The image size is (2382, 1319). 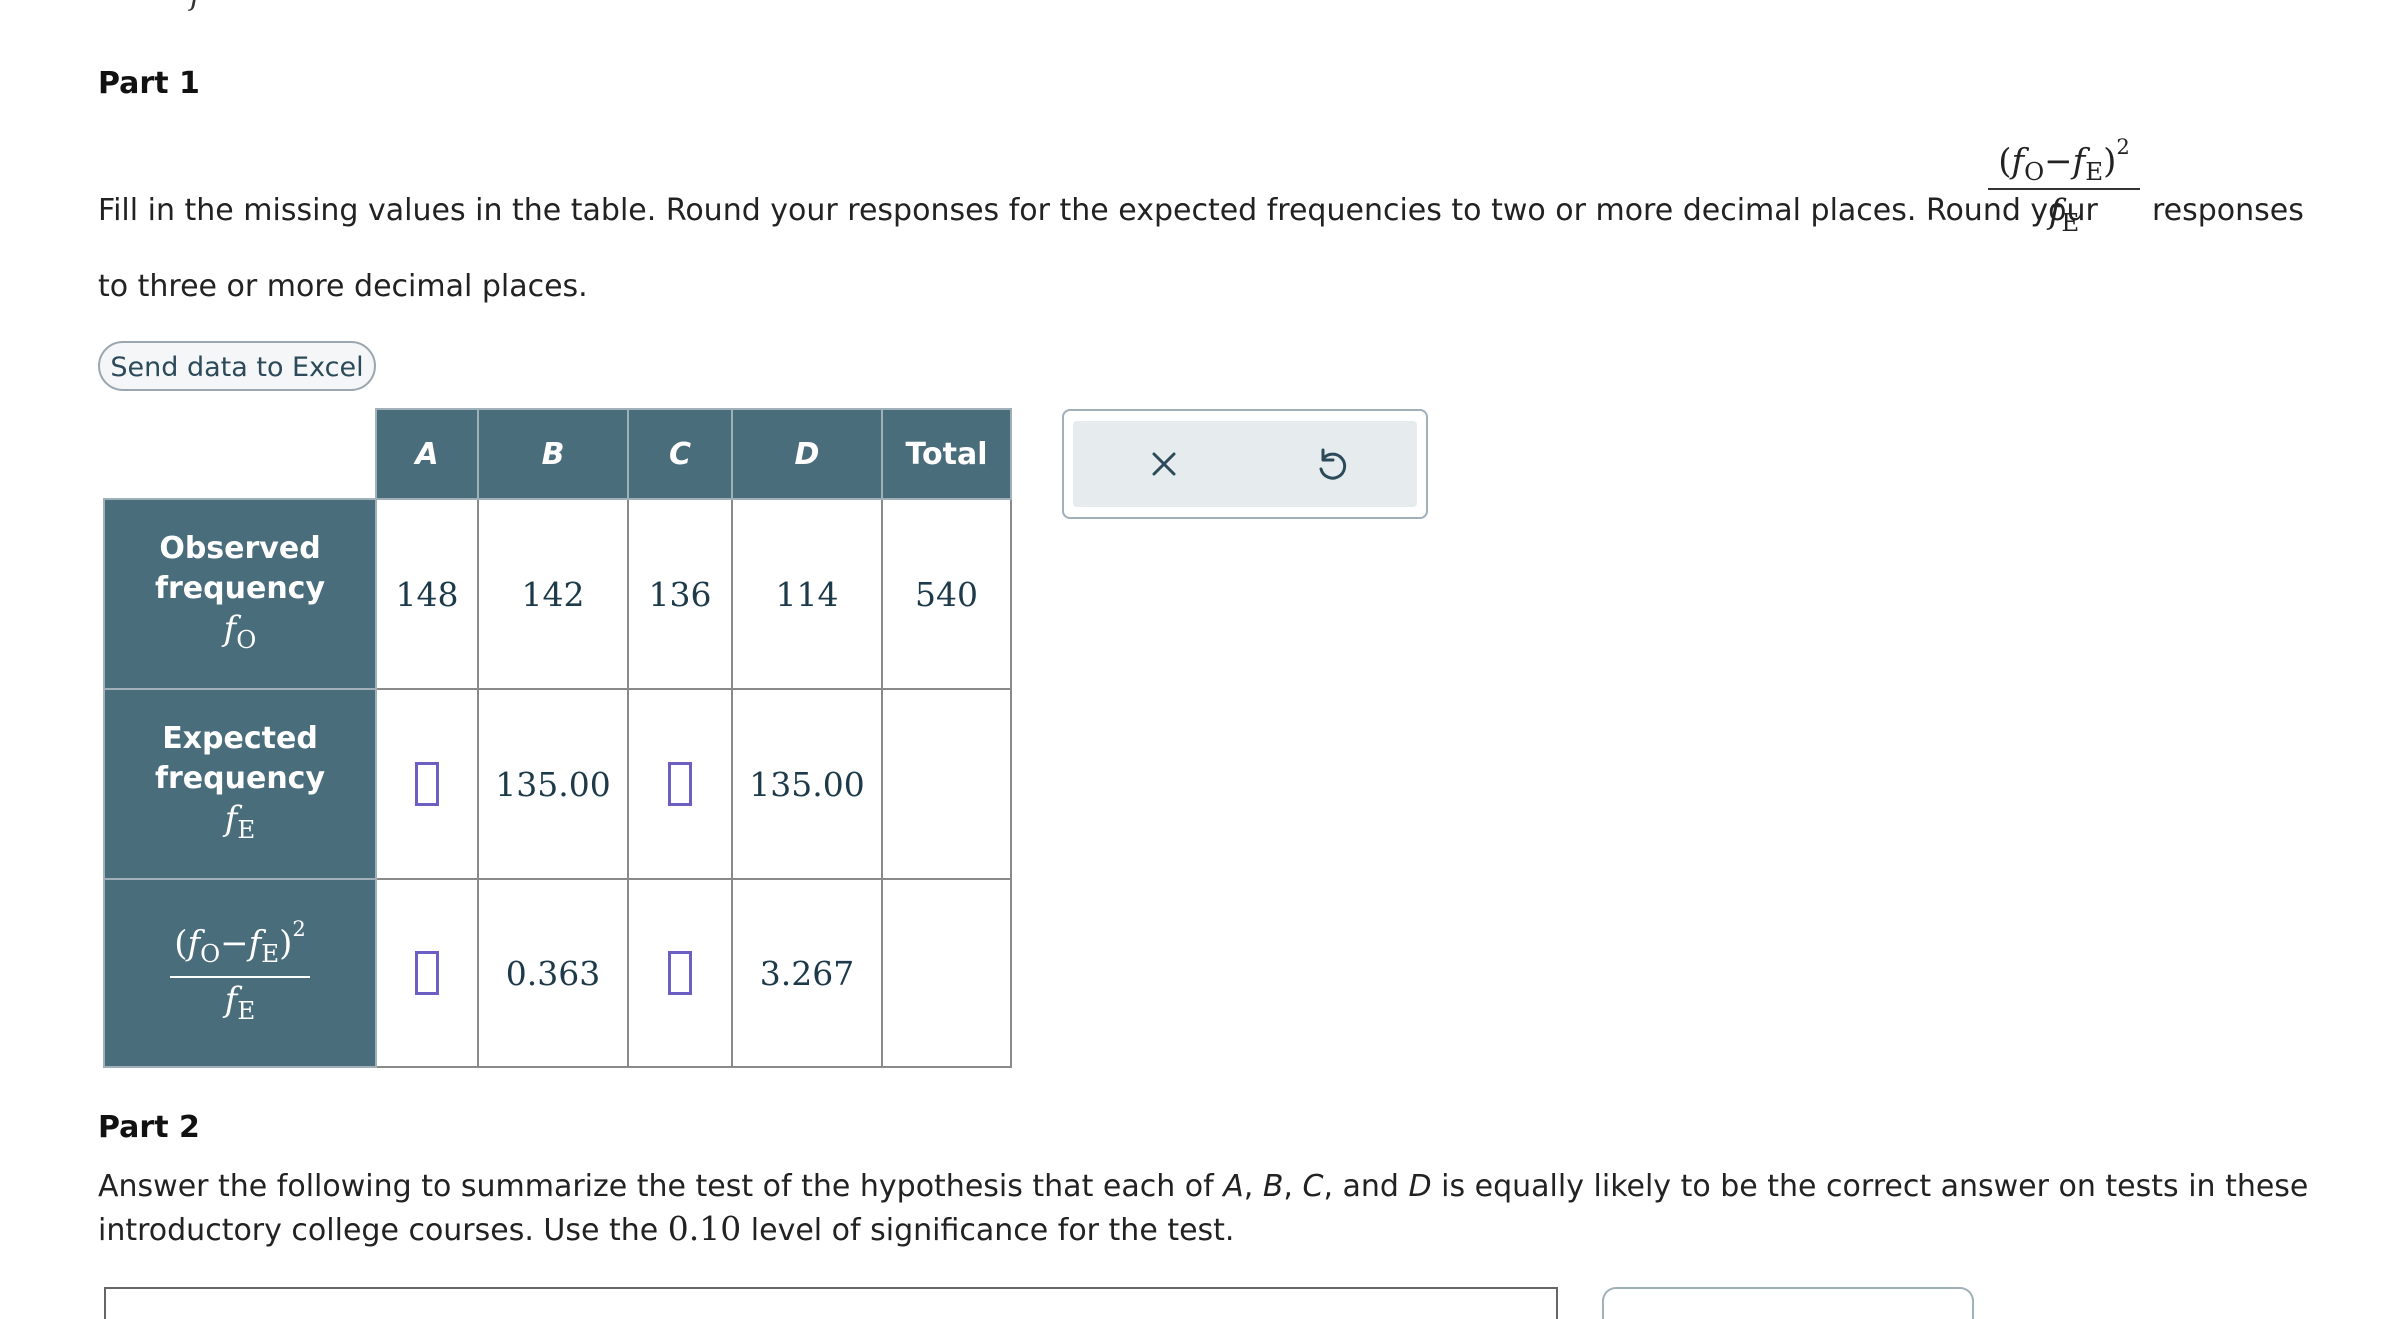 I want to click on summary-table-clipped, so click(x=831, y=1303).